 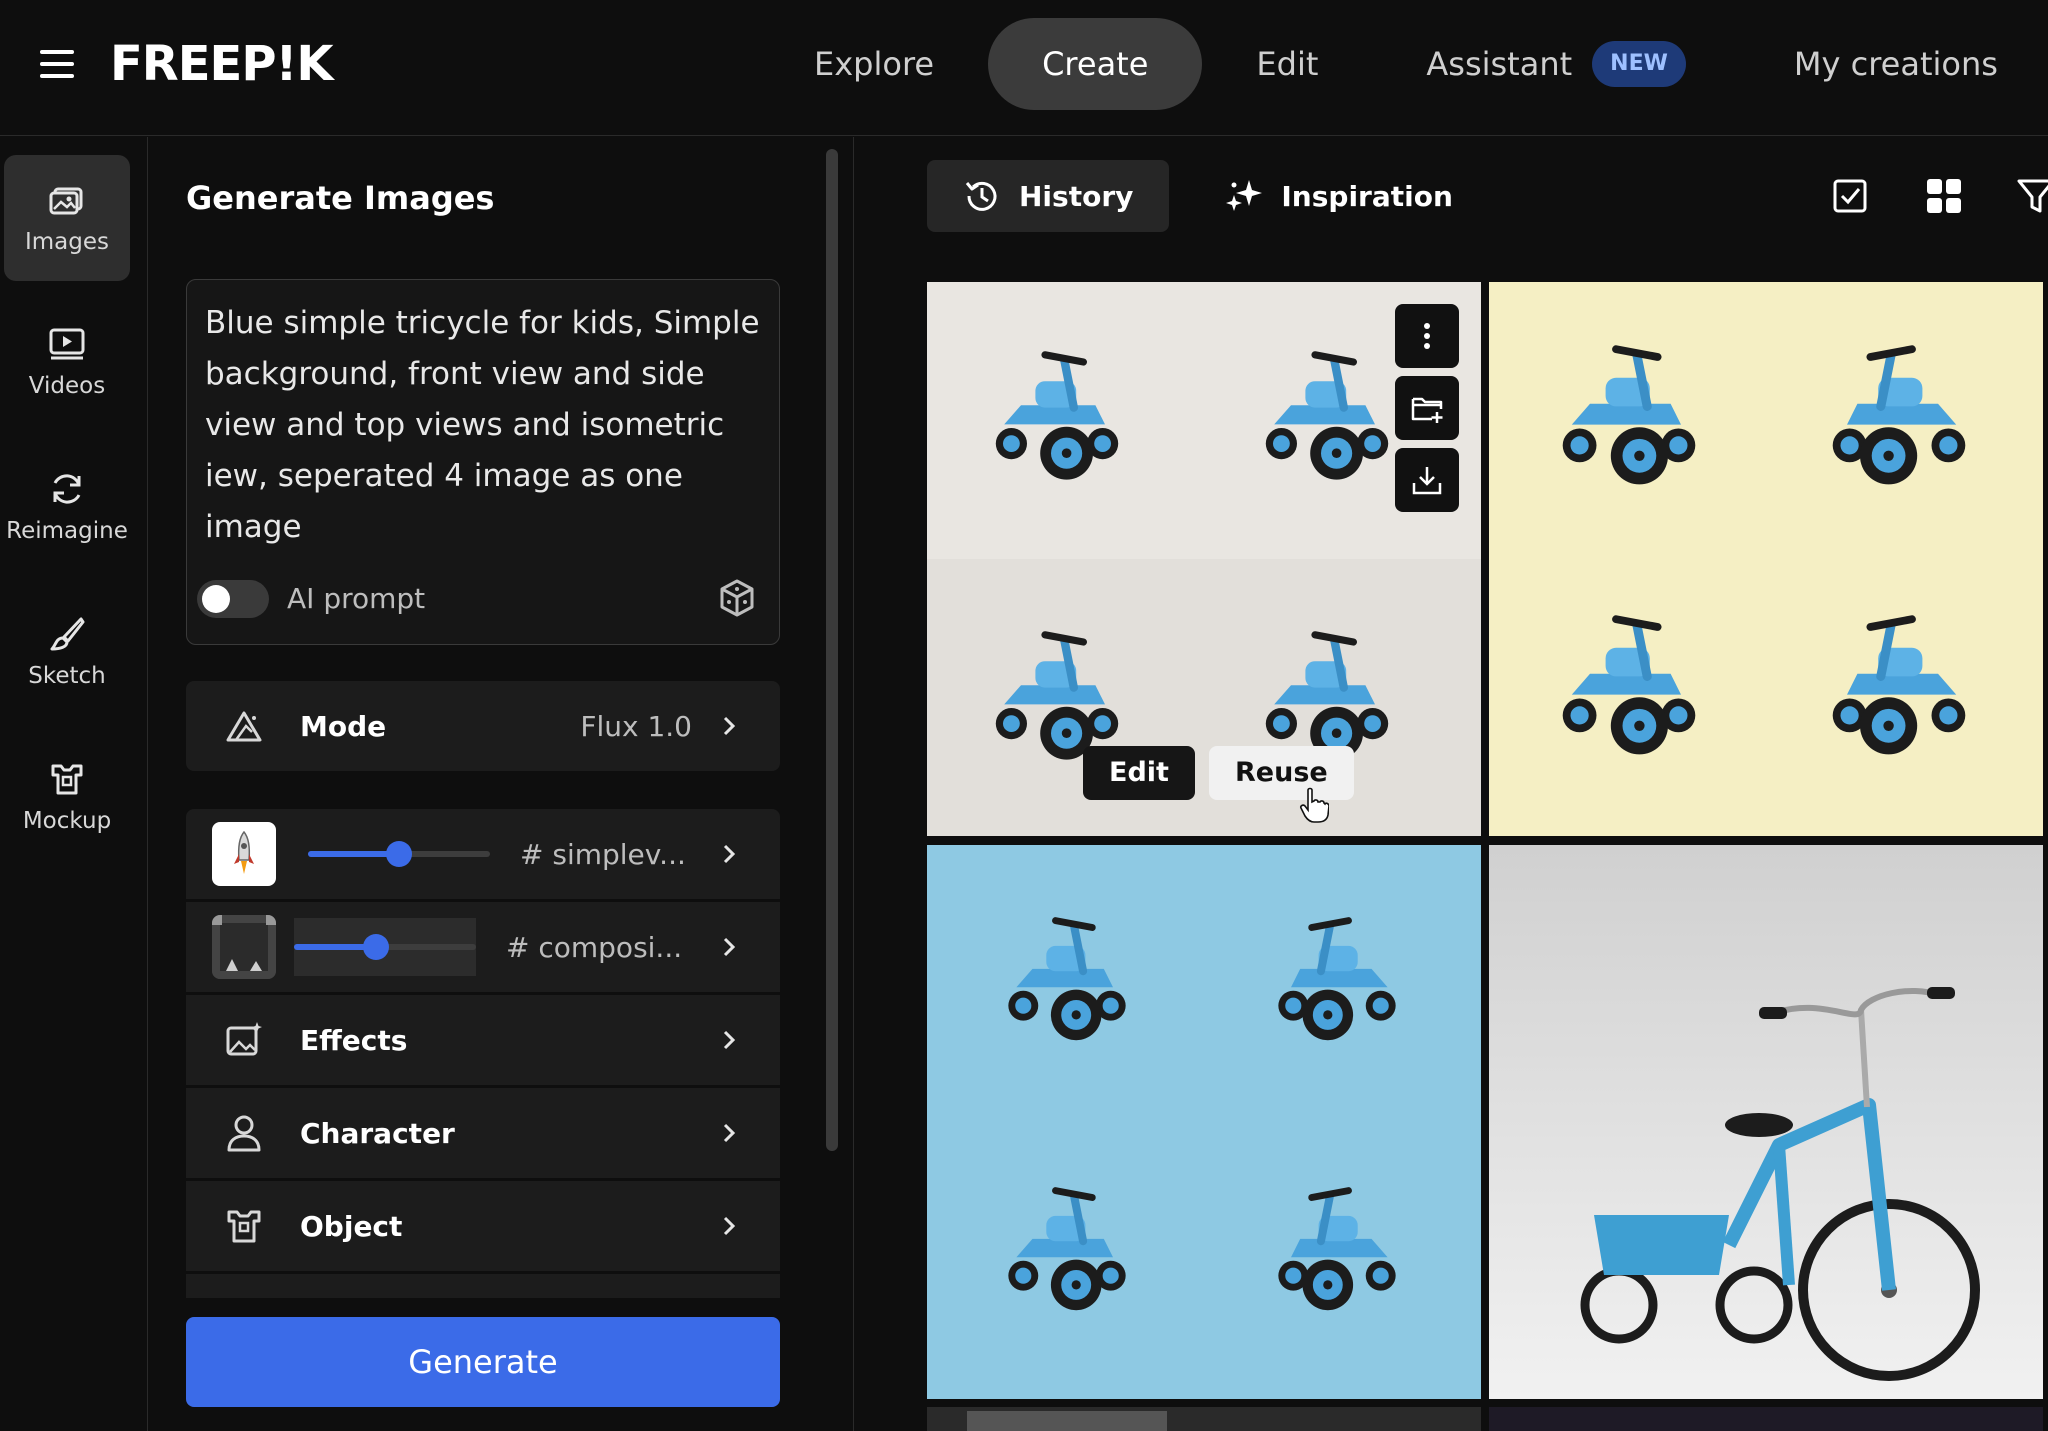 I want to click on more-options-row, so click(x=483, y=1286).